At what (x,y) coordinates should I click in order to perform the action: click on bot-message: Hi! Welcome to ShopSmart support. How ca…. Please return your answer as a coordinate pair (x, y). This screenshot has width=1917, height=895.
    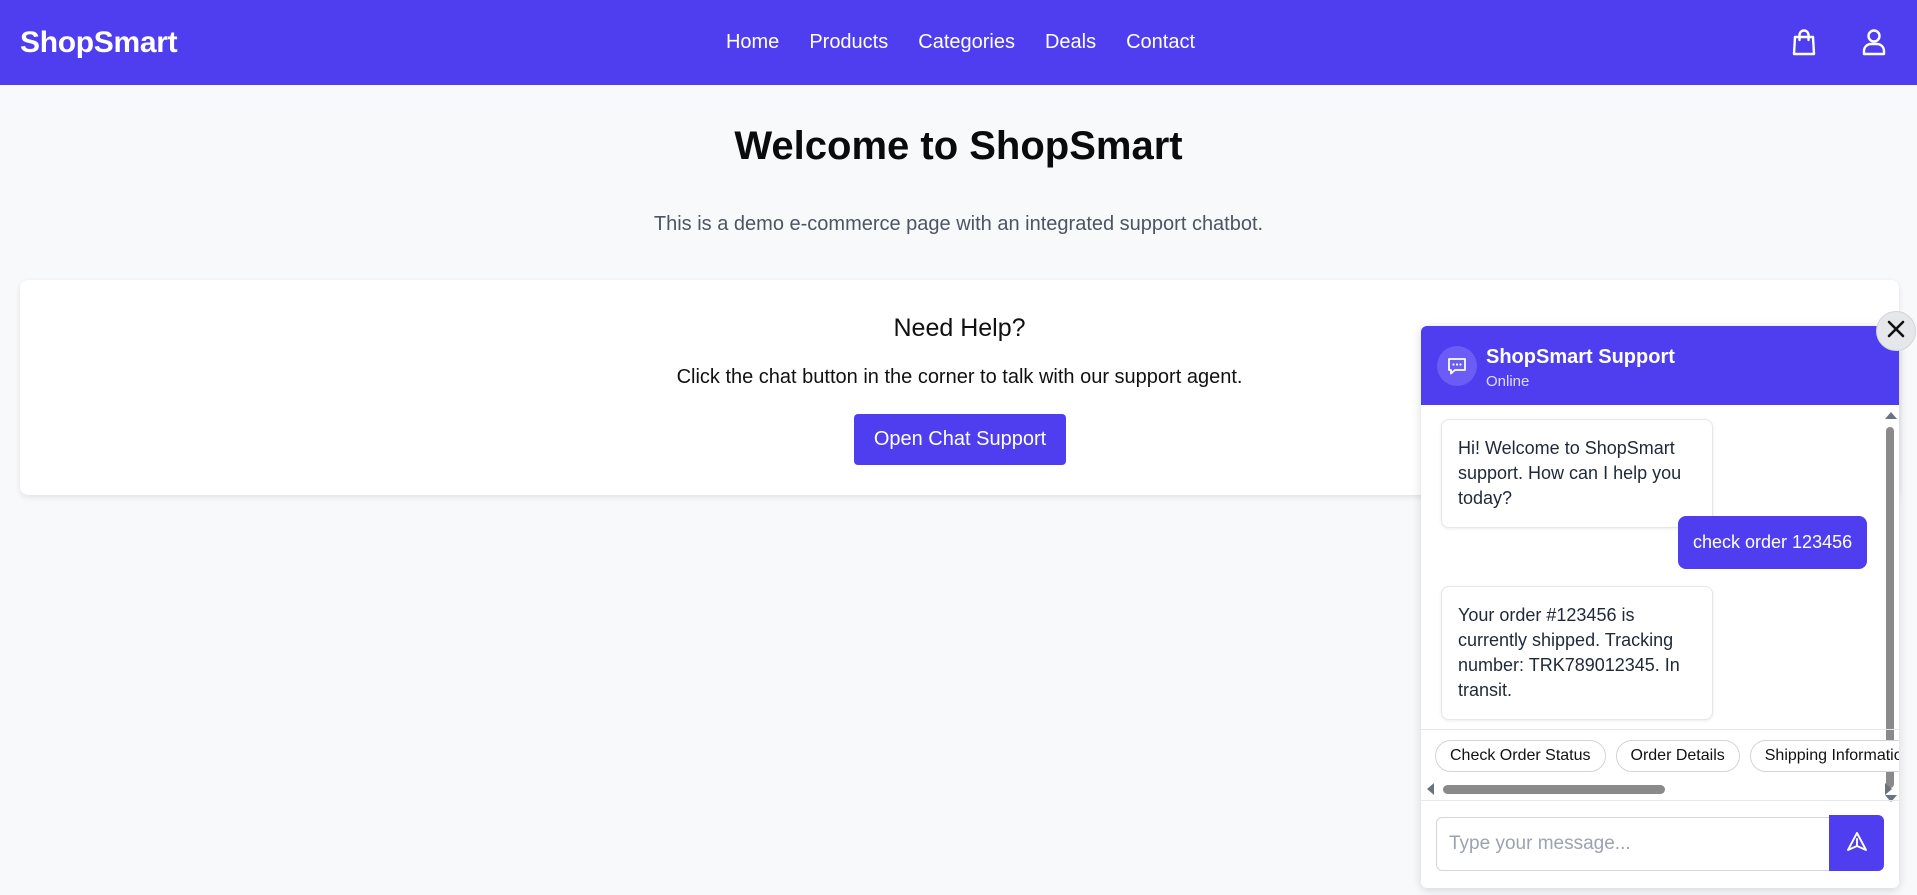
    Looking at the image, I should click on (1577, 473).